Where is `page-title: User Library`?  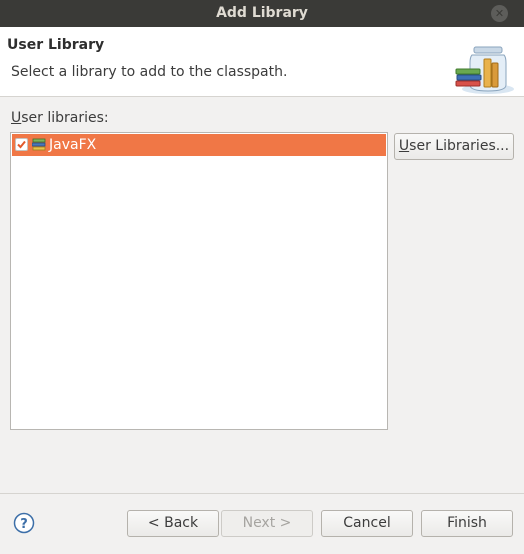
page-title: User Library is located at coordinates (56, 45).